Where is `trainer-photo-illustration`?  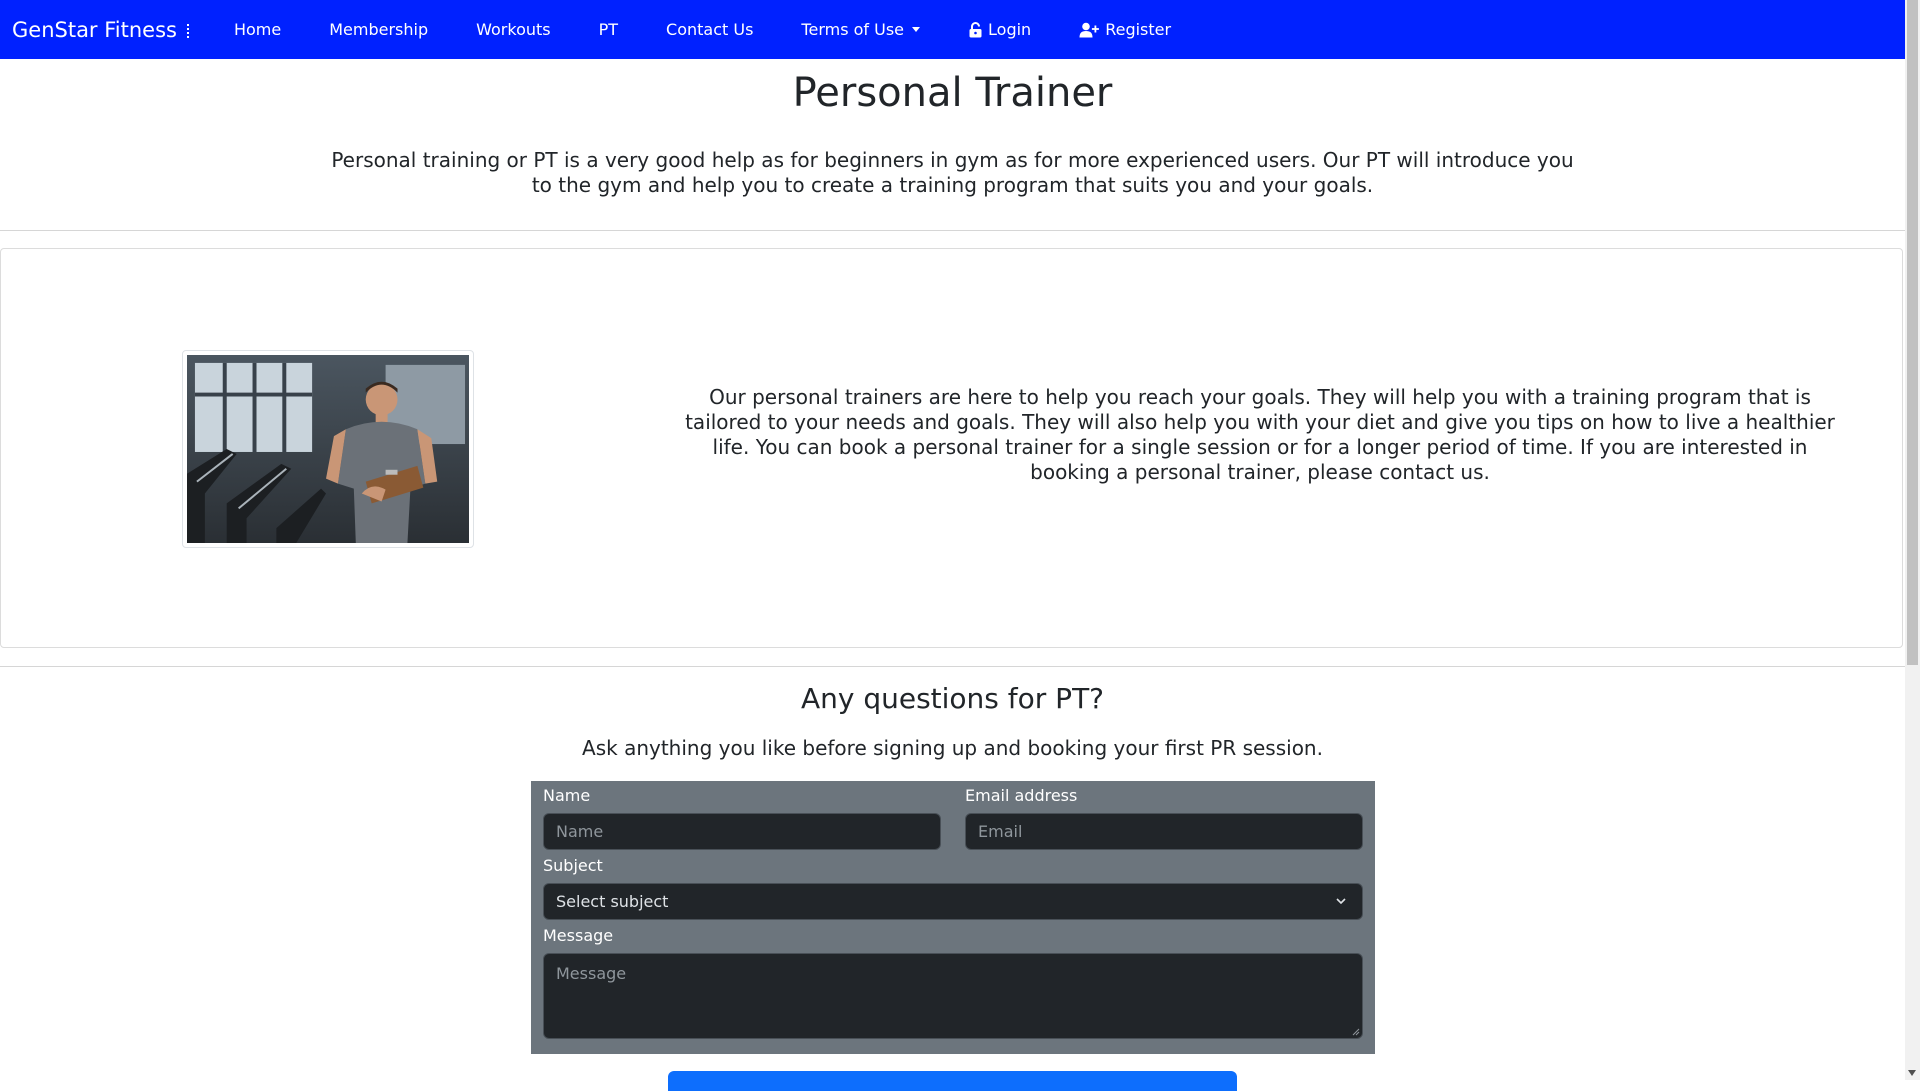 trainer-photo-illustration is located at coordinates (328, 449).